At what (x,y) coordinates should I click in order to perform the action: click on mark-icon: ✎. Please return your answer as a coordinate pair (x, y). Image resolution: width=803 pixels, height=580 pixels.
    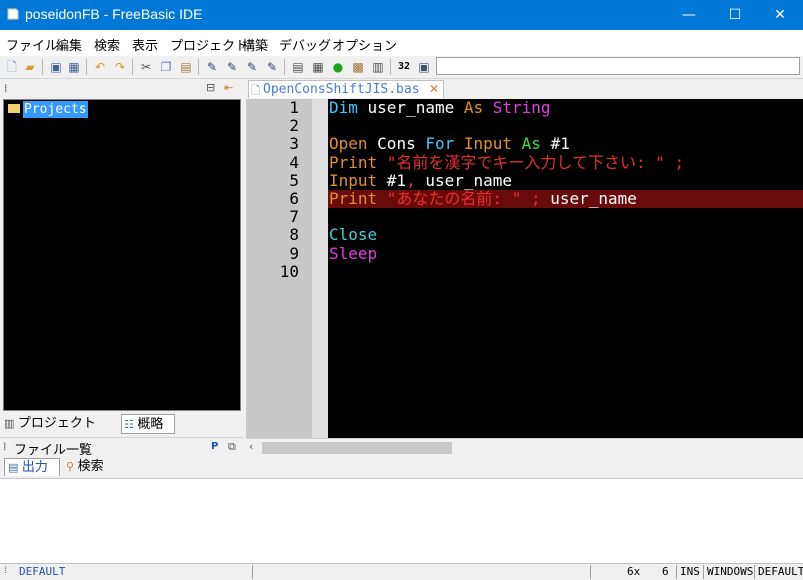
    Looking at the image, I should click on (212, 67).